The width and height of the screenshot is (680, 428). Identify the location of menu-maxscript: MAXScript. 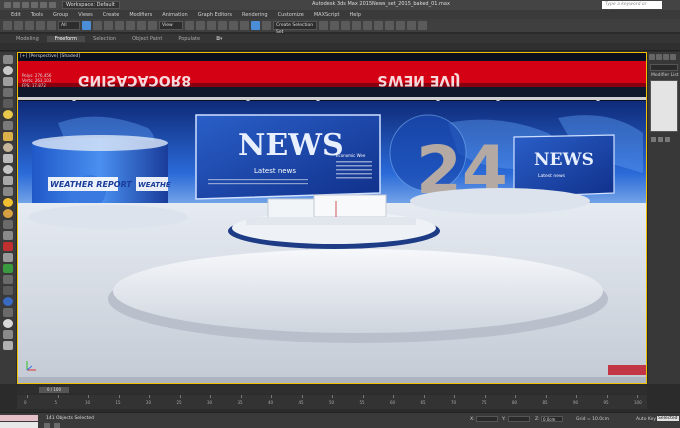
(327, 15).